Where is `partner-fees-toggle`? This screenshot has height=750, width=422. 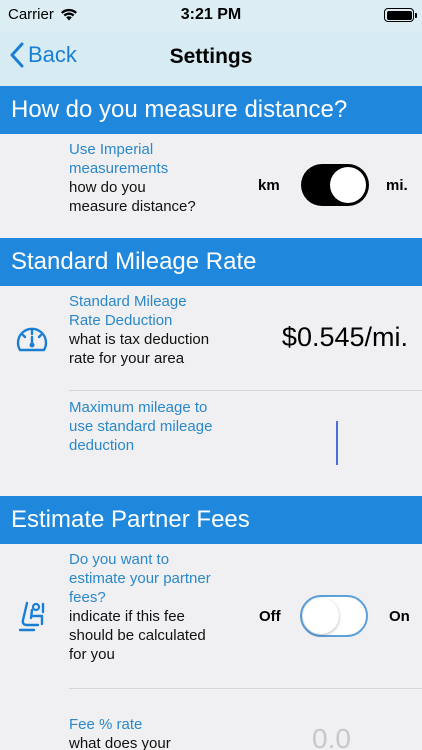
partner-fees-toggle is located at coordinates (334, 616).